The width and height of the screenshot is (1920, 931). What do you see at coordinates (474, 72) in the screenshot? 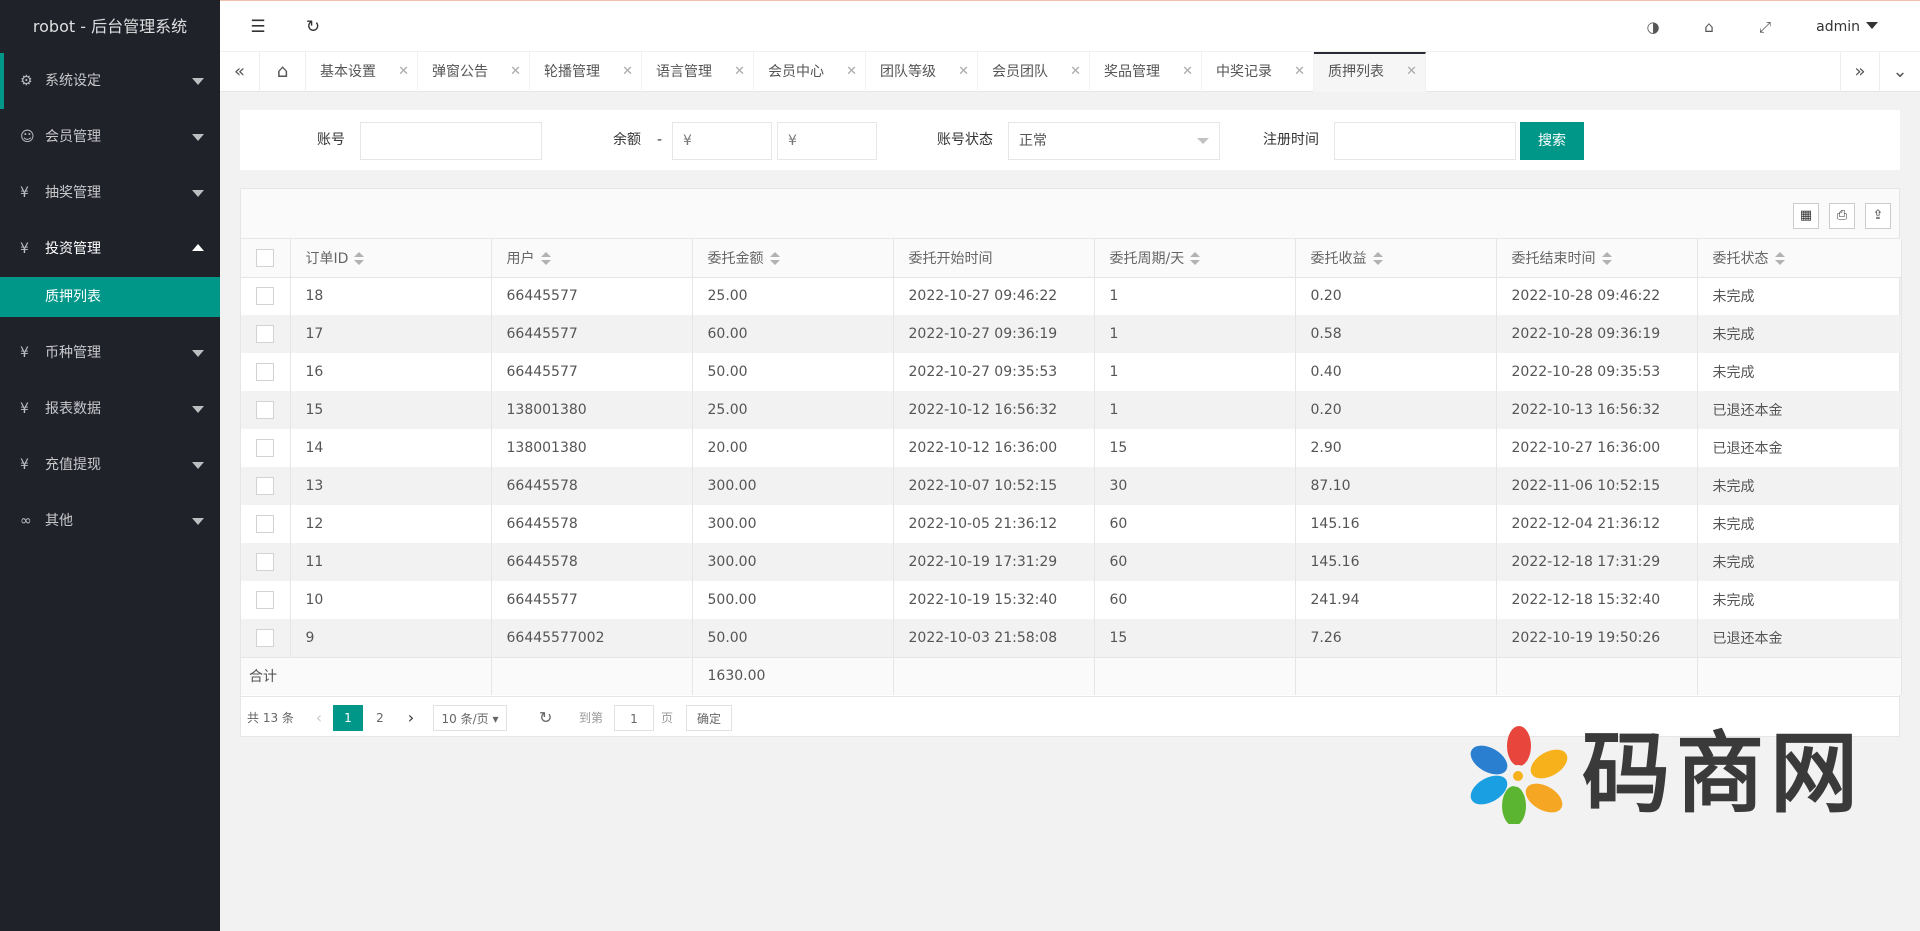
I see `tab-popup-notice: 弹窗公告 ✕` at bounding box center [474, 72].